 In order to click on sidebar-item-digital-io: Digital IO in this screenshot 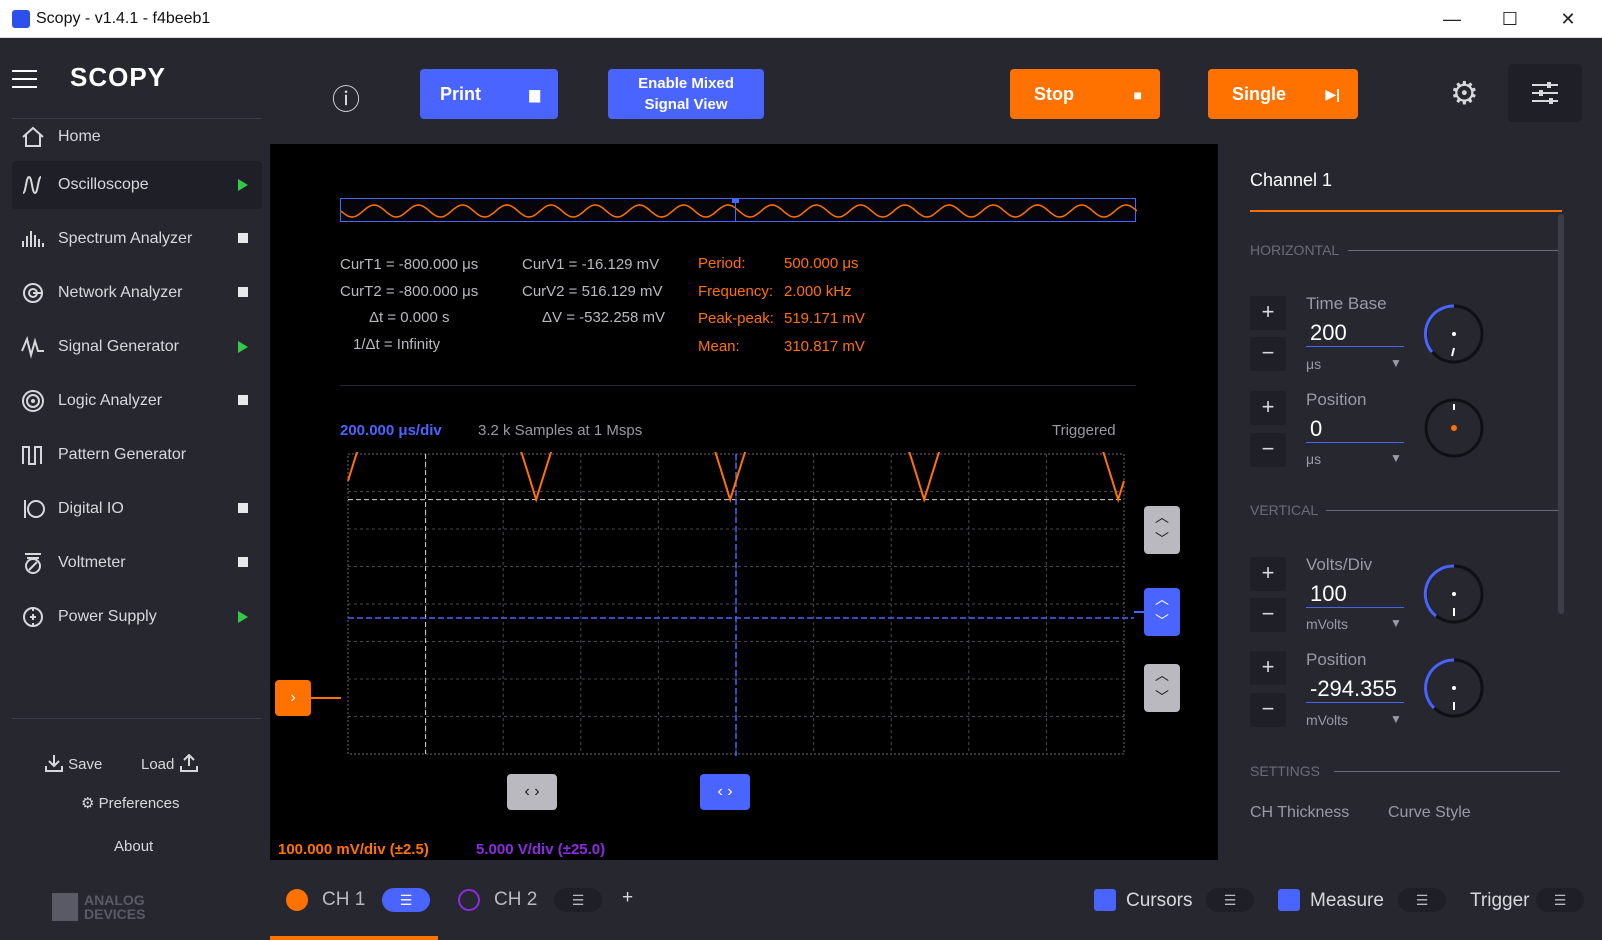, I will do `click(137, 509)`.